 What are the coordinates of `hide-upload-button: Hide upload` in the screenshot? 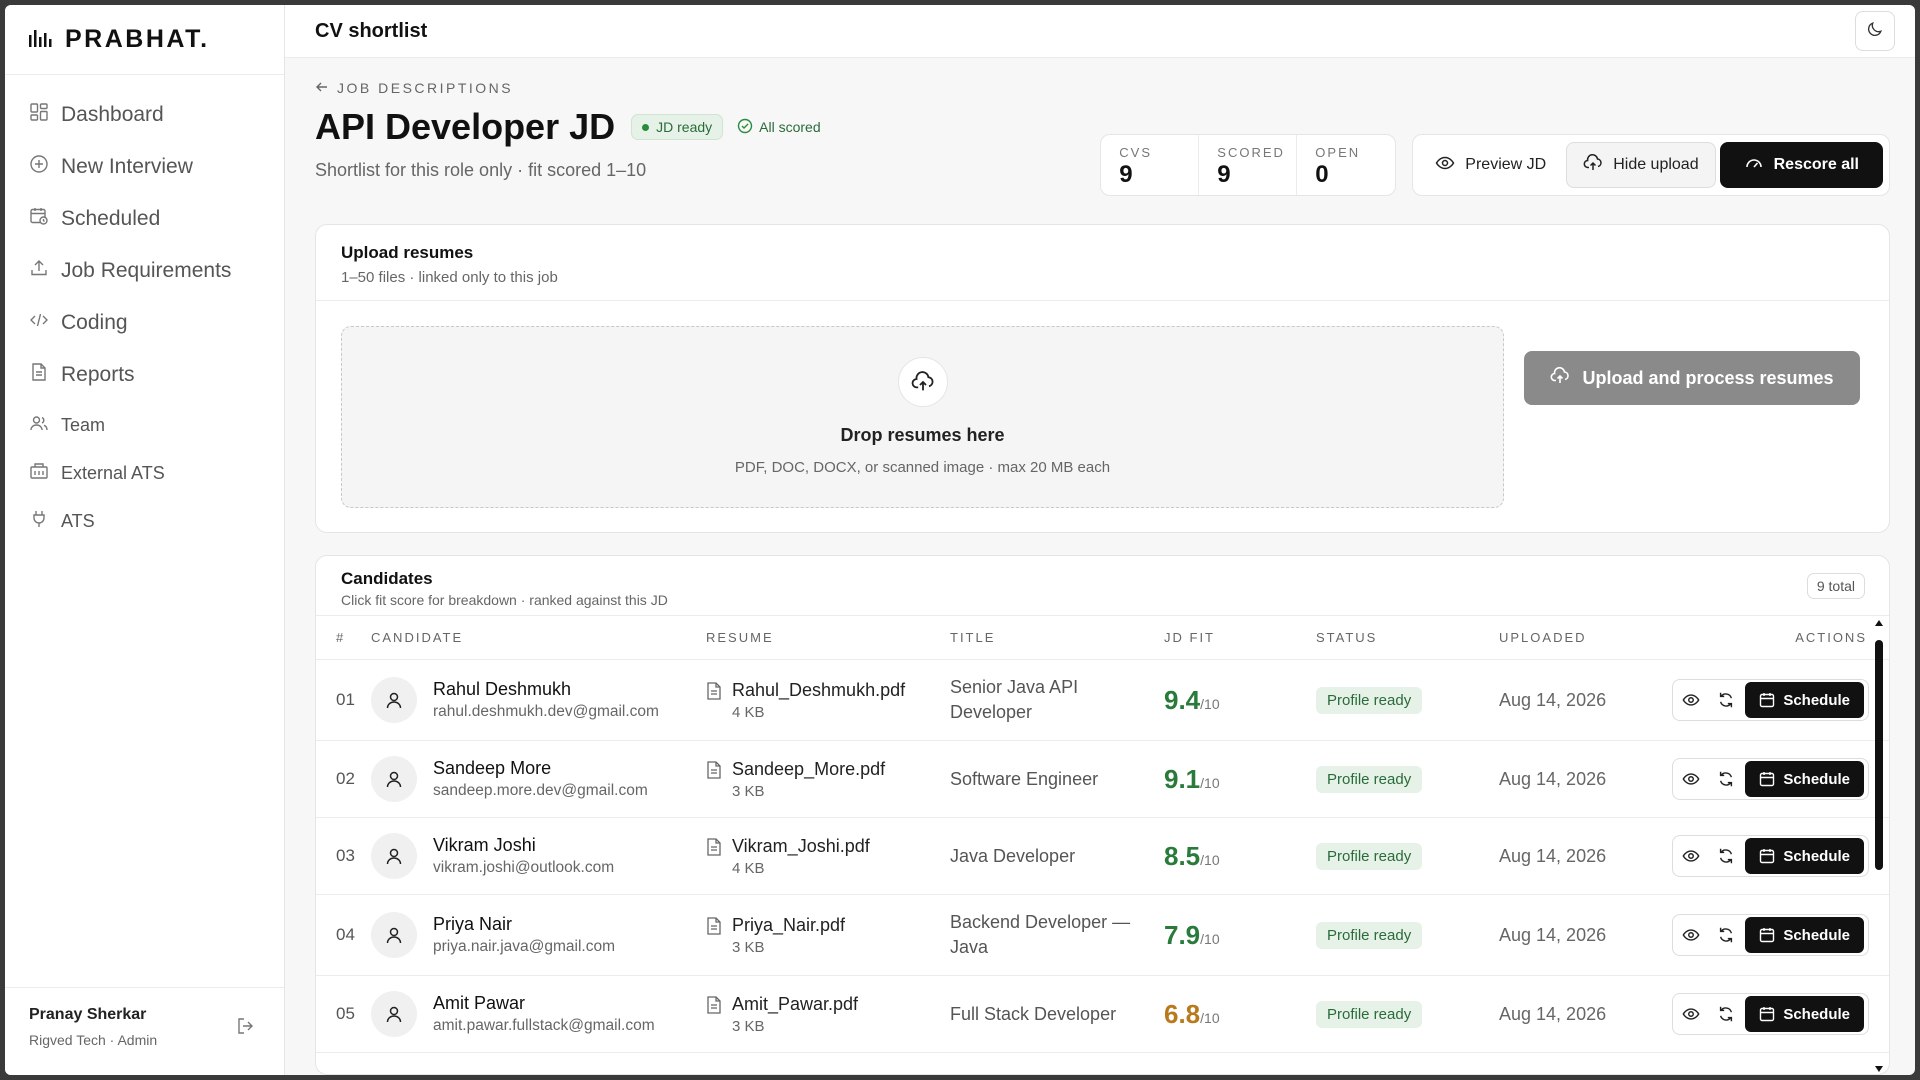 It's located at (1641, 165).